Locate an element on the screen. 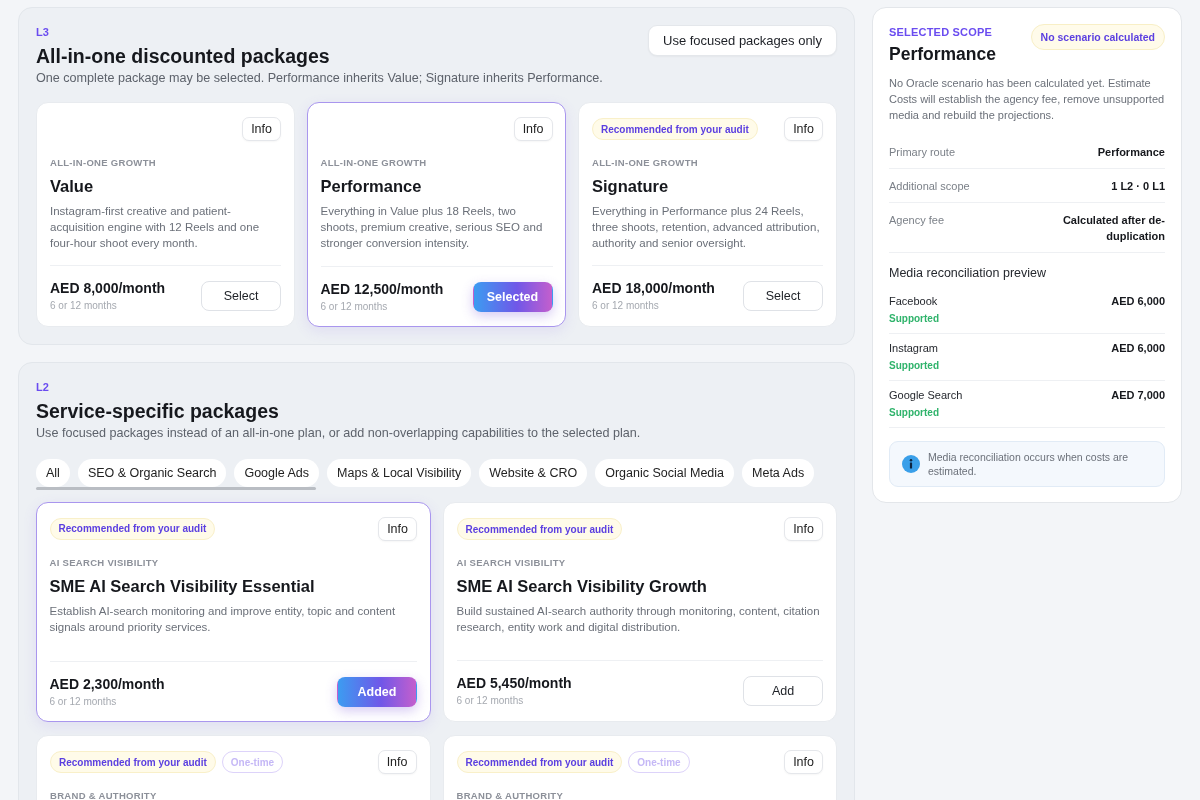 The width and height of the screenshot is (1200, 800). package-name: Performance is located at coordinates (371, 186).